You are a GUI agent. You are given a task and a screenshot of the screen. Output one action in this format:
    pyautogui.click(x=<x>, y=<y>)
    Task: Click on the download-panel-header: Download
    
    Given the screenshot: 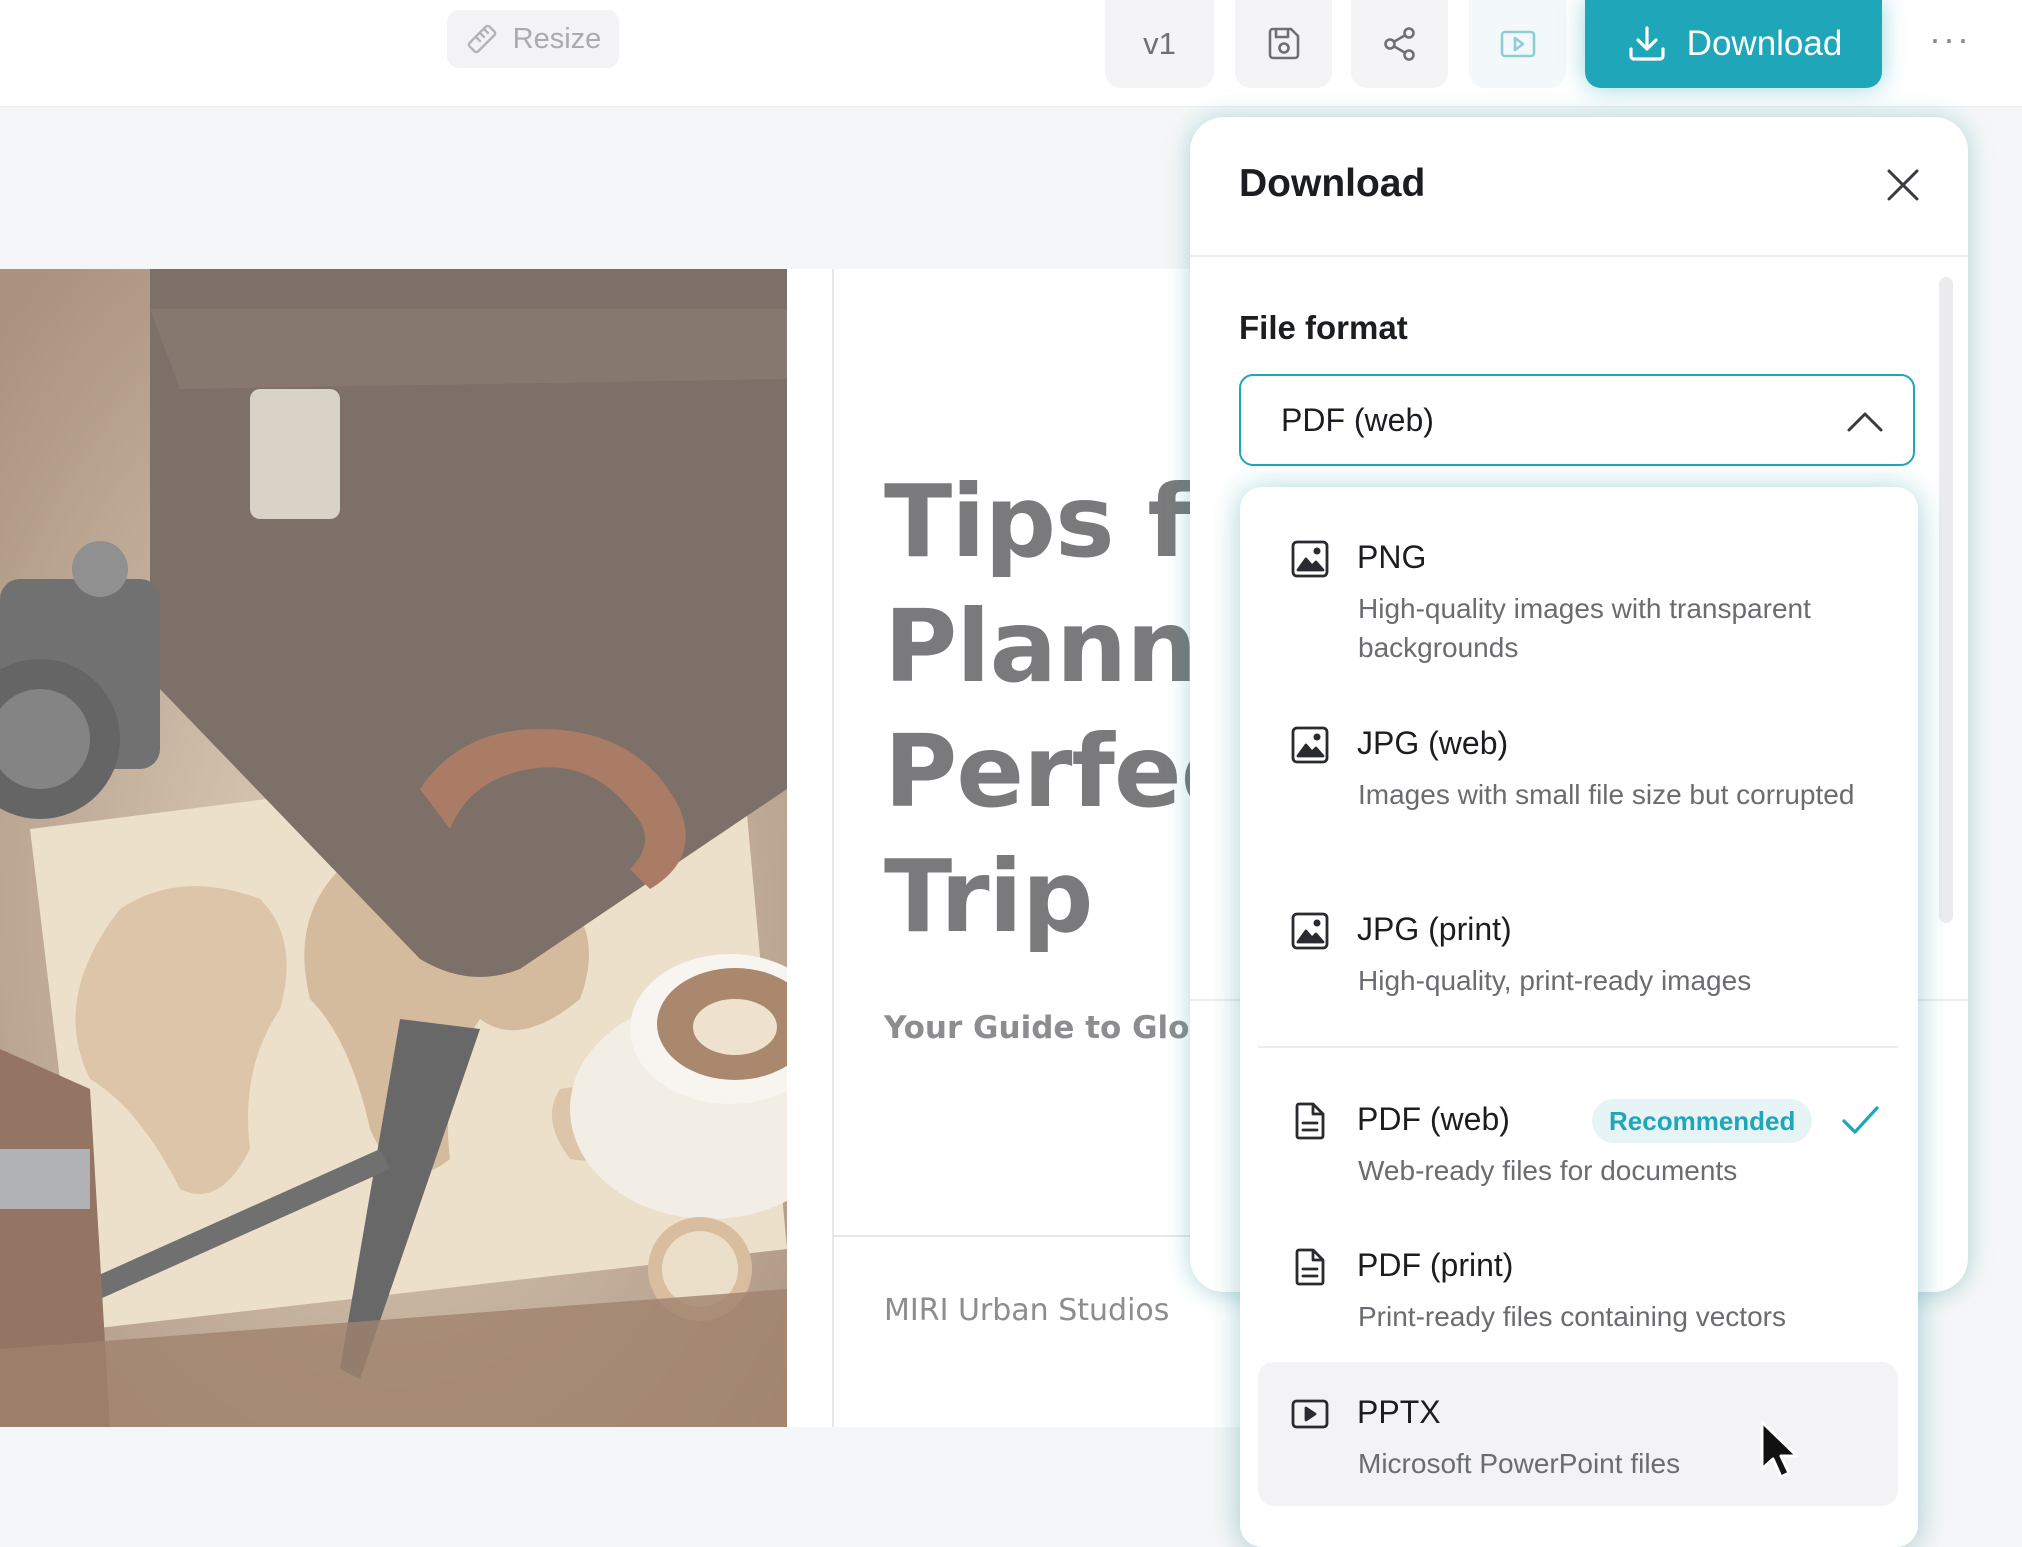 What is the action you would take?
    pyautogui.click(x=1579, y=187)
    